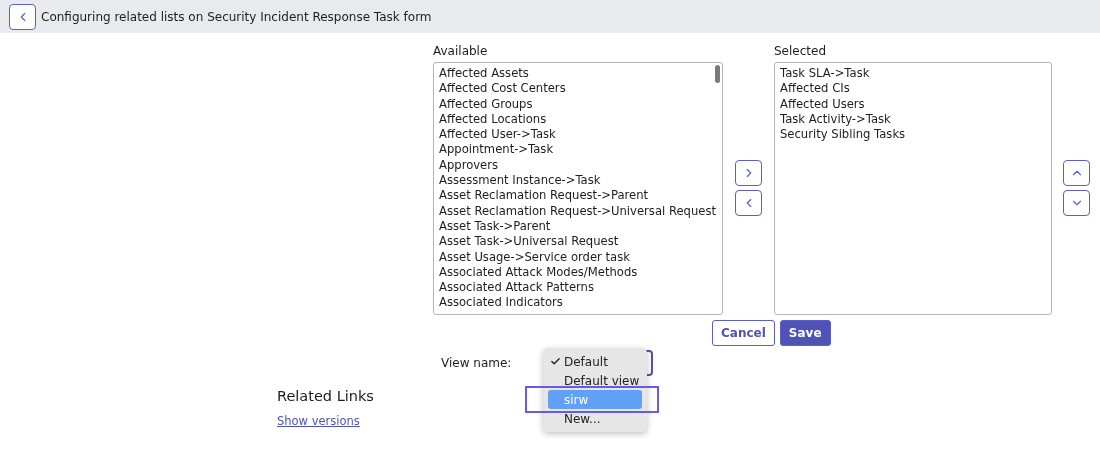  What do you see at coordinates (578, 74) in the screenshot?
I see `list-option: Affected Assets` at bounding box center [578, 74].